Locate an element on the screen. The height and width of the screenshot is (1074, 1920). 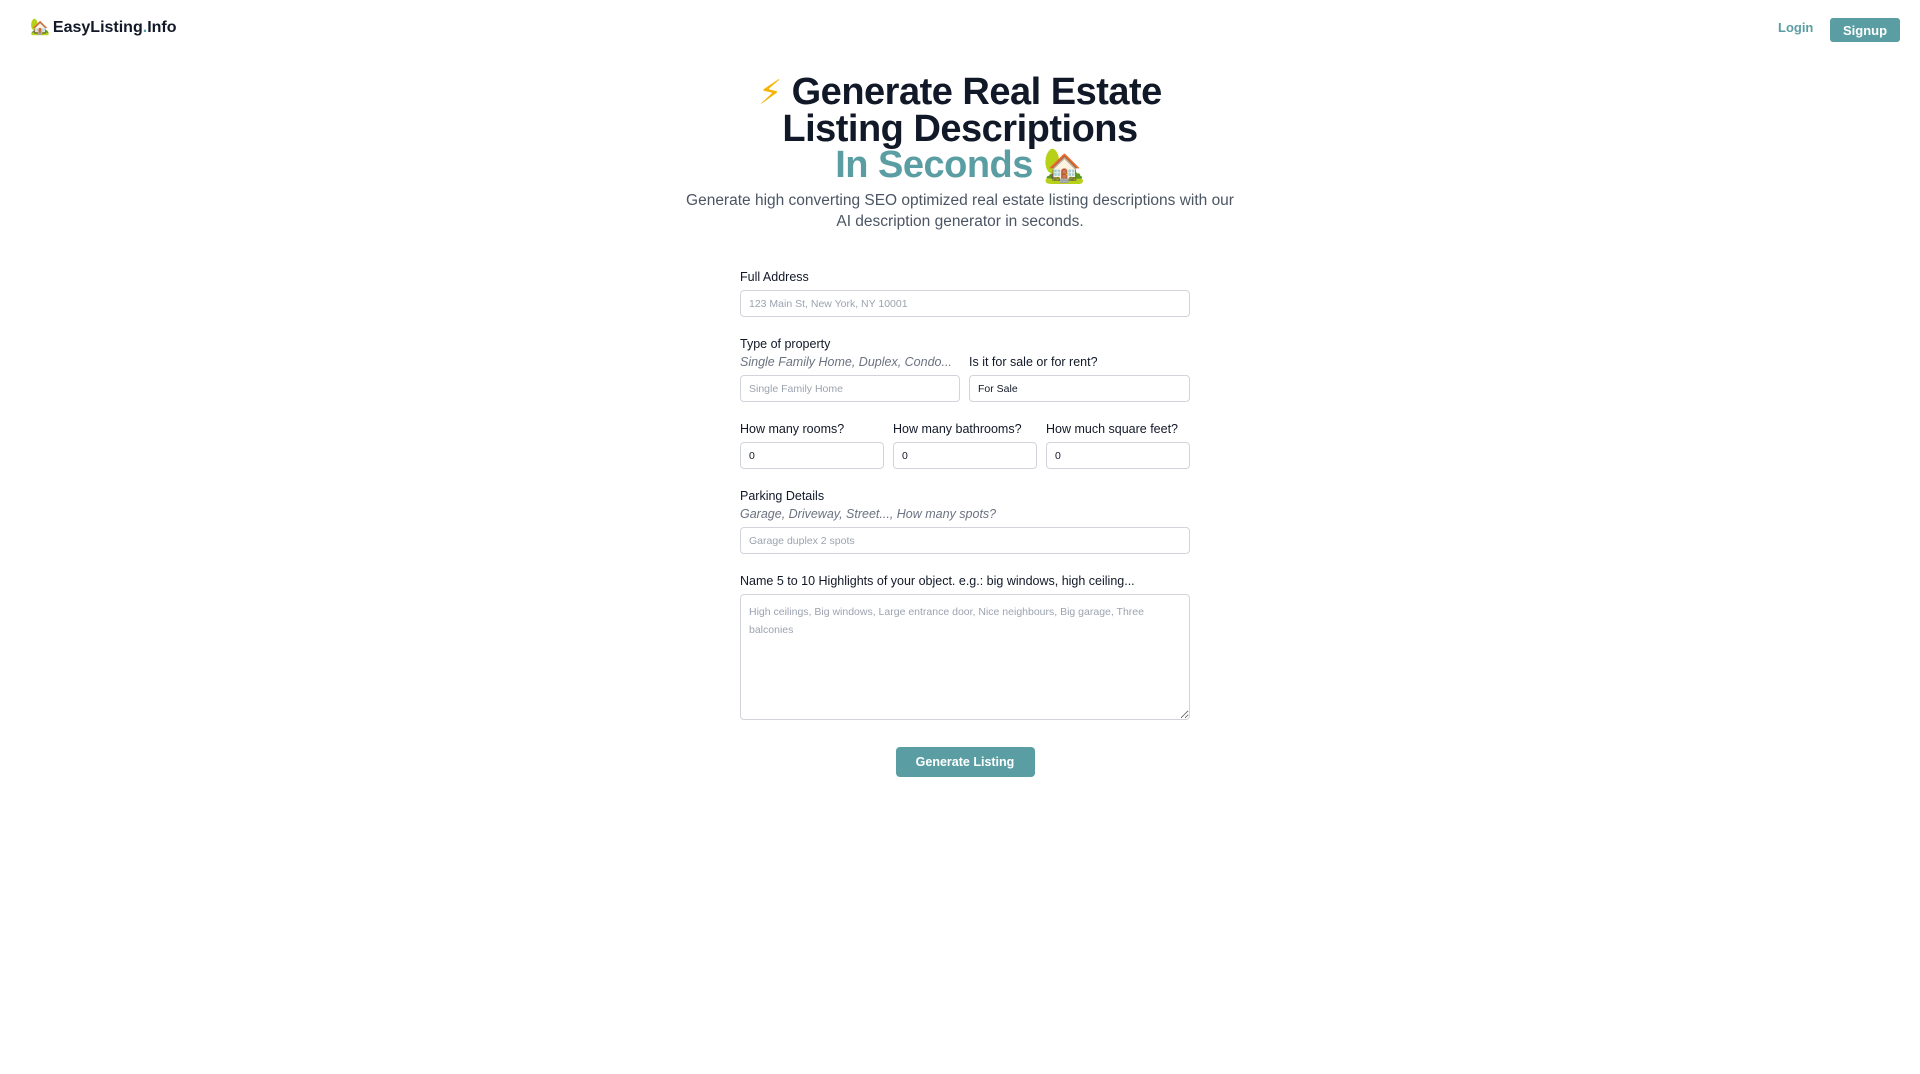
sale-rent-input is located at coordinates (1079, 388).